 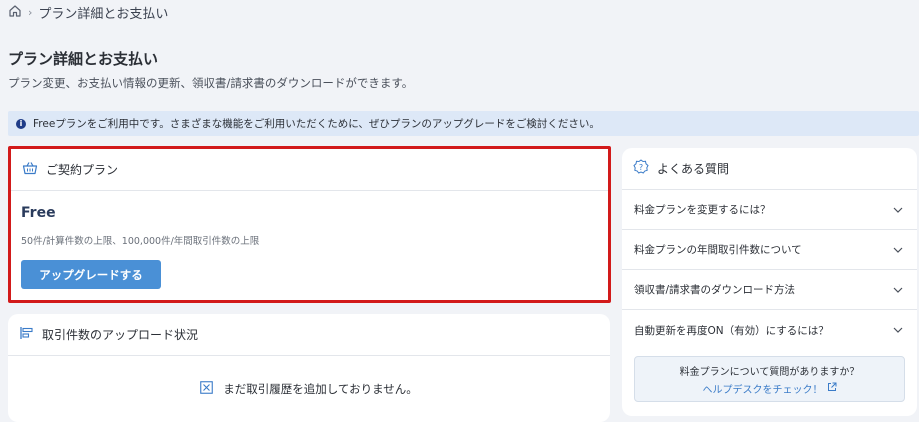 What do you see at coordinates (718, 250) in the screenshot?
I see `faq-item-label: 料金プランの年間取引件数について` at bounding box center [718, 250].